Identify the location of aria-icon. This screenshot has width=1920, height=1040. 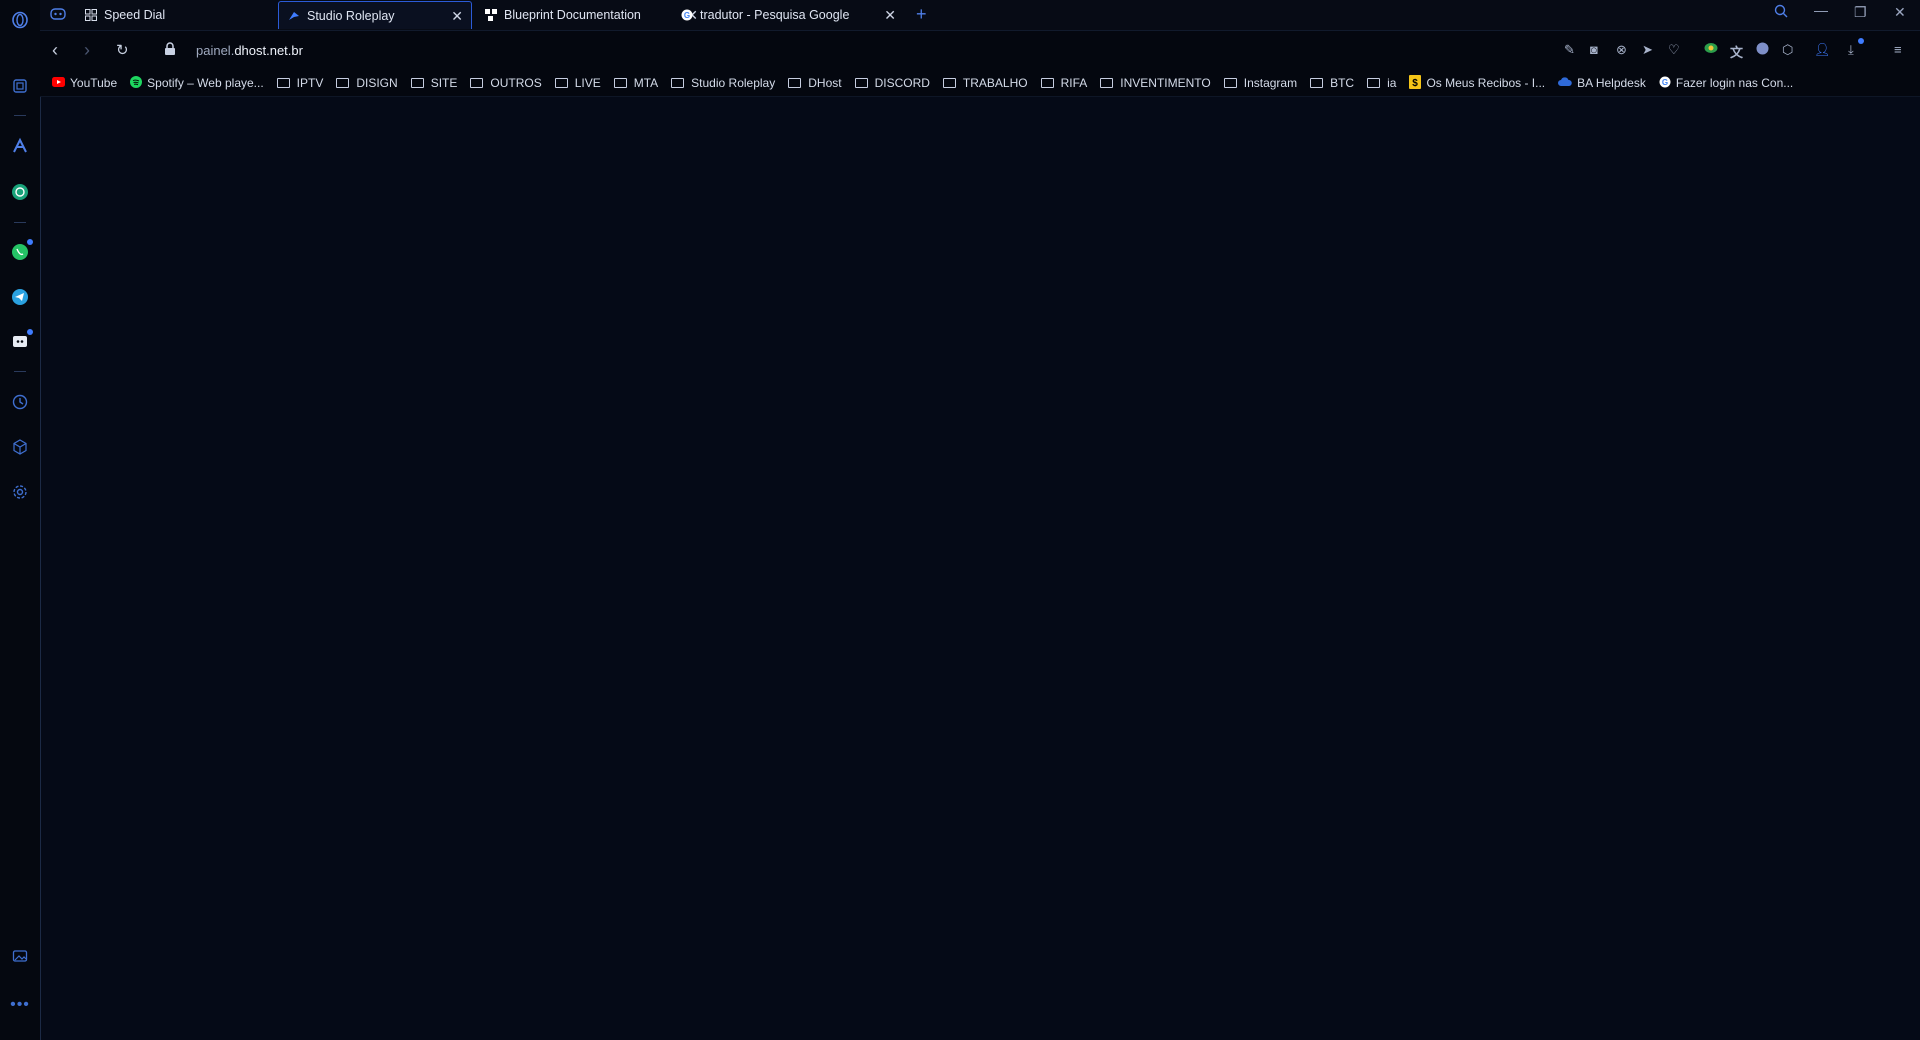
(20, 146).